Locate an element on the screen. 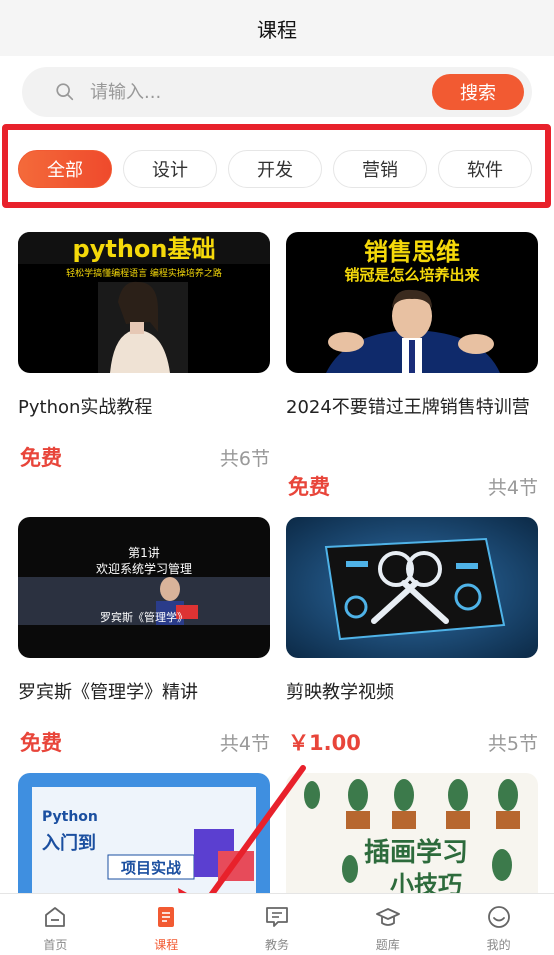 This screenshot has width=554, height=955. nav-label: 课程 is located at coordinates (166, 945).